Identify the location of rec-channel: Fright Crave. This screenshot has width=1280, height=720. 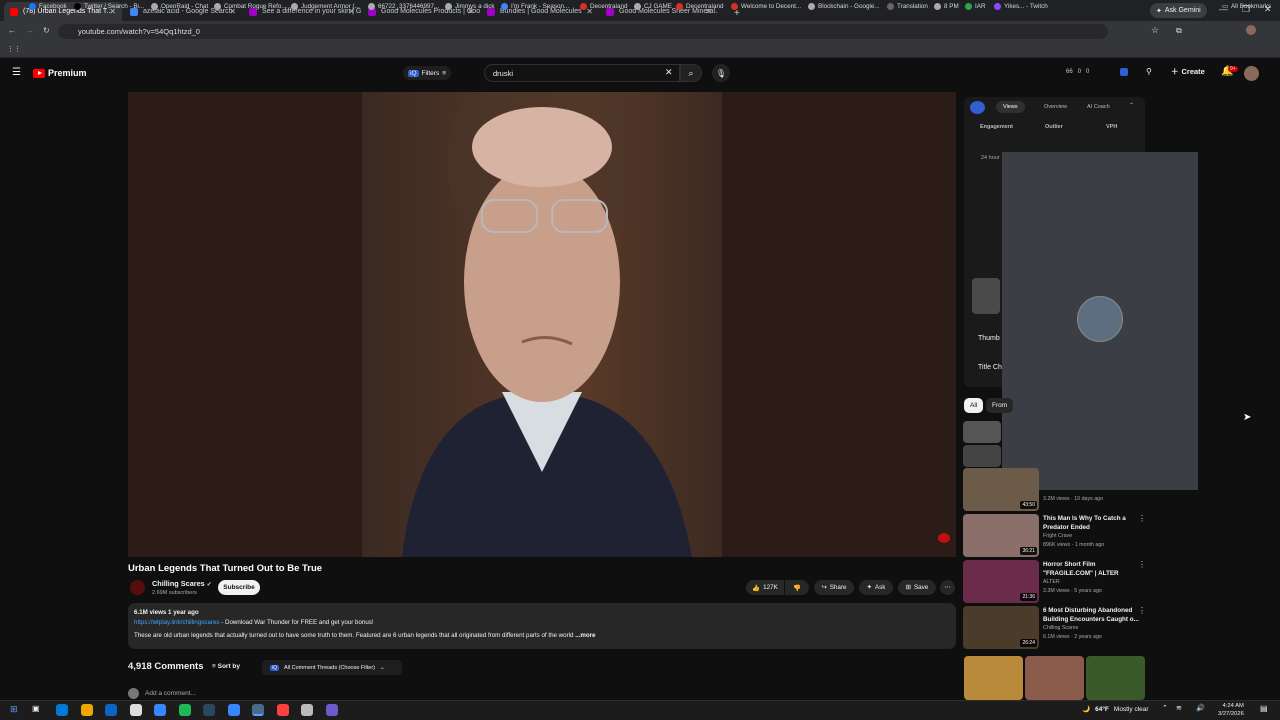
(1057, 536).